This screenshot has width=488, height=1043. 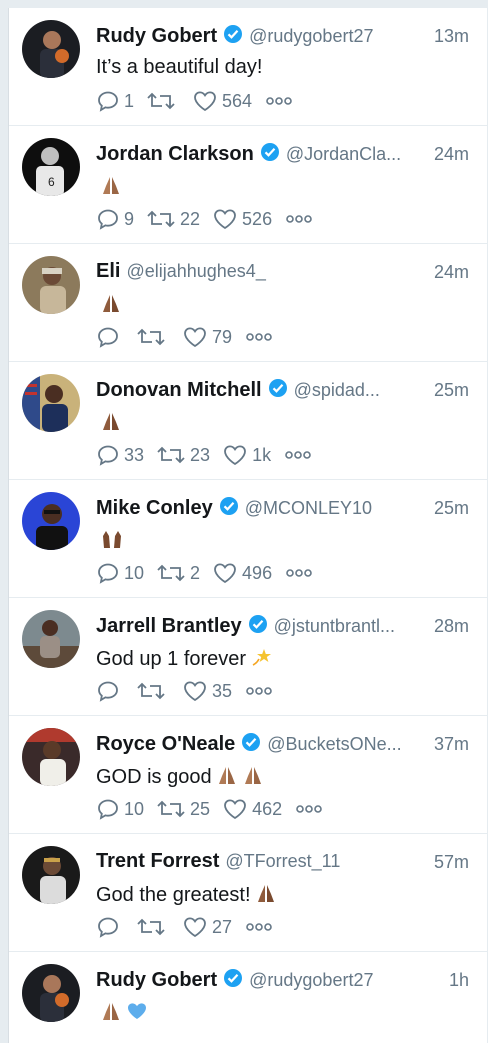 I want to click on tweet-actions: 1 564, so click(x=194, y=101).